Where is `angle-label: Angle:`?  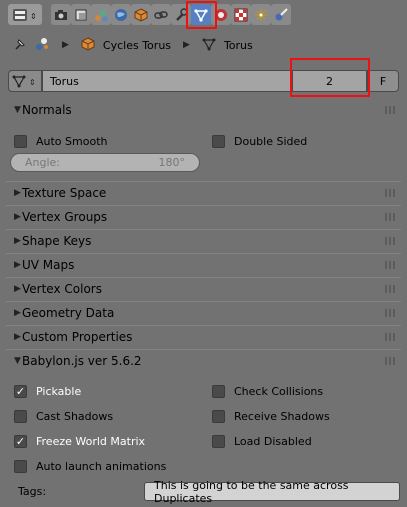
angle-label: Angle: is located at coordinates (43, 162).